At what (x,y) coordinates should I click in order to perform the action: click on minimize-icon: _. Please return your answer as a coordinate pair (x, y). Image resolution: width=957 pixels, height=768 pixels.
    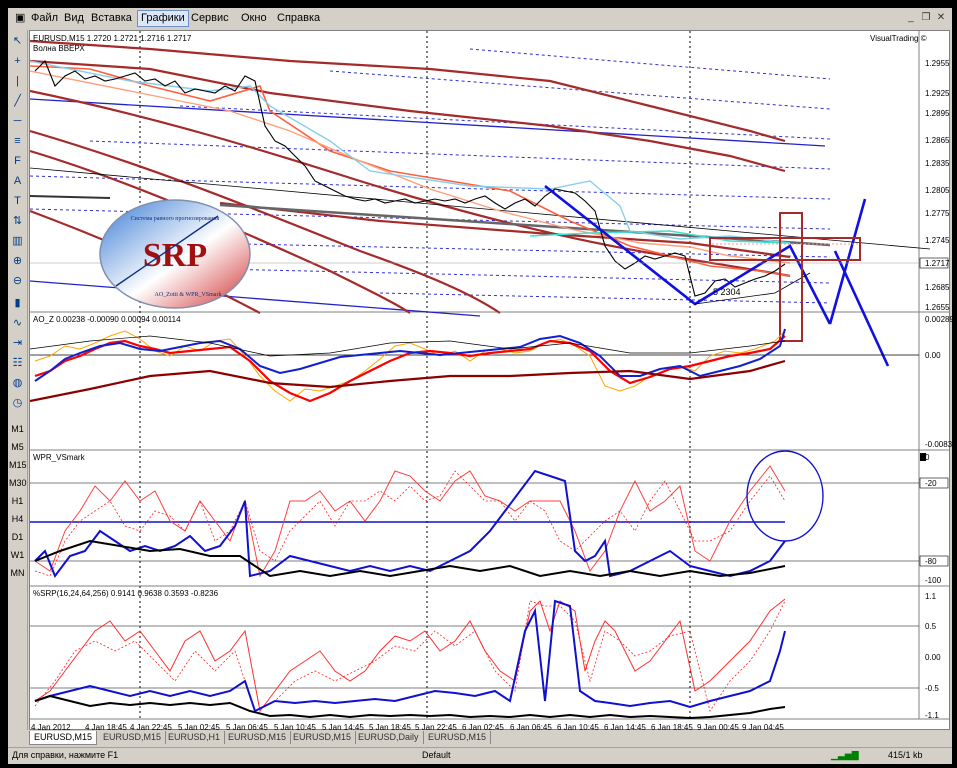
    Looking at the image, I should click on (911, 17).